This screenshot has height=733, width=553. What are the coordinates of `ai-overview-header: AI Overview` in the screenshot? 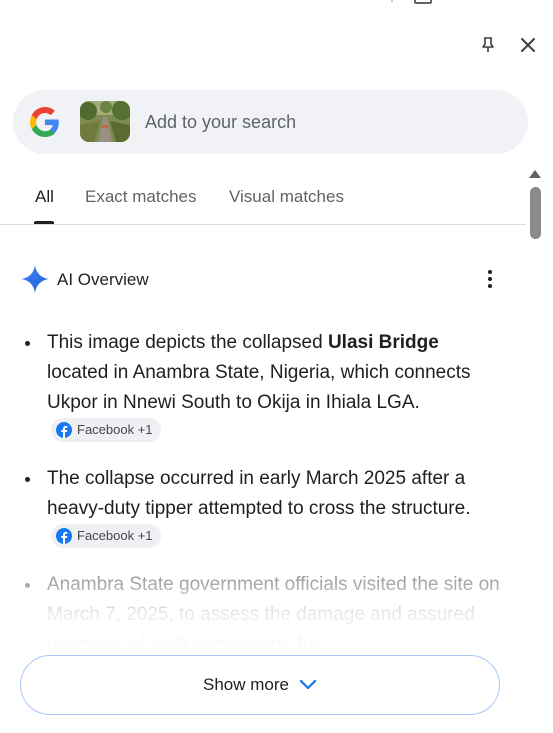 It's located at (260, 279).